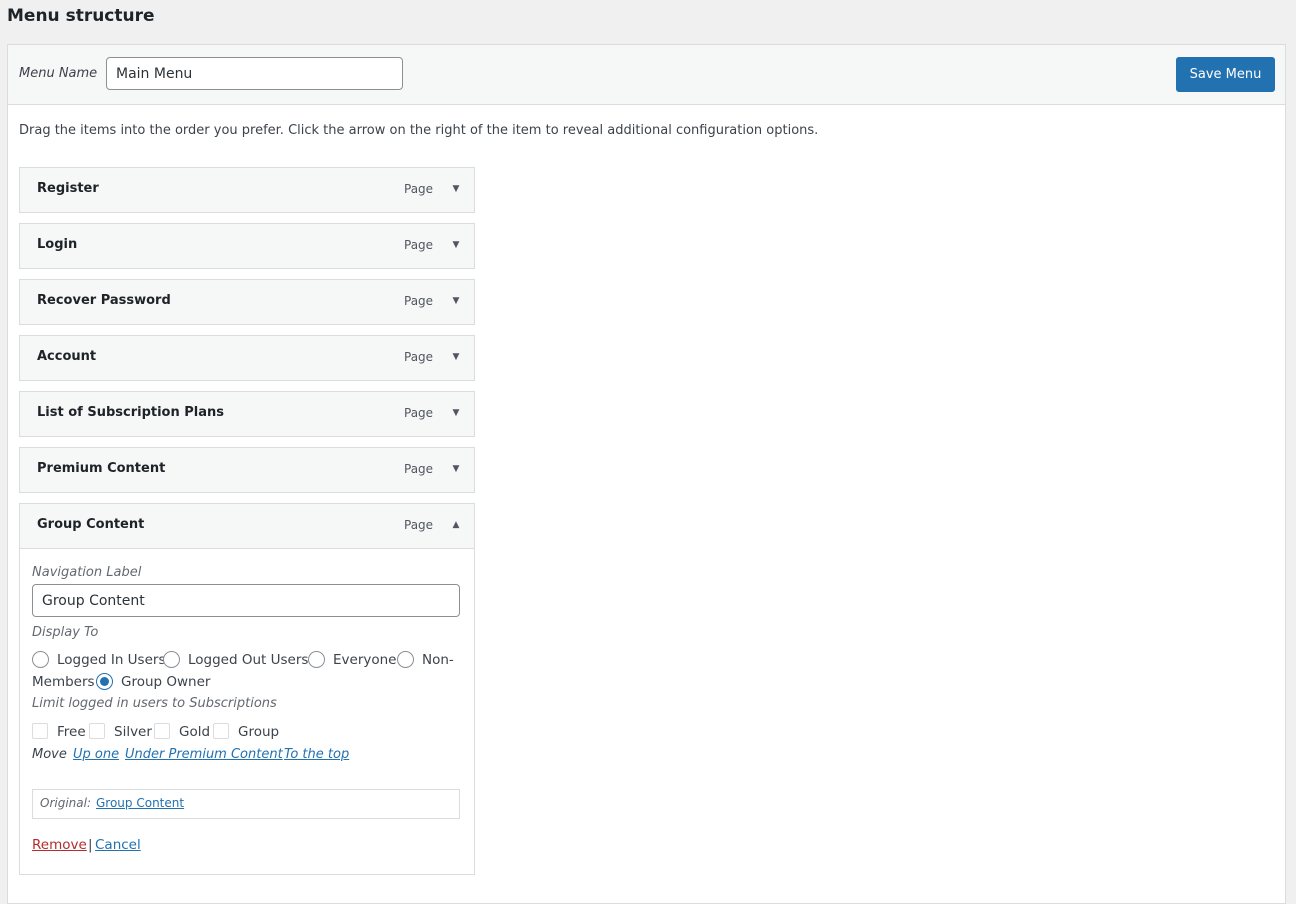 The width and height of the screenshot is (1296, 904). I want to click on option-everyone-label: Everyone, so click(365, 660).